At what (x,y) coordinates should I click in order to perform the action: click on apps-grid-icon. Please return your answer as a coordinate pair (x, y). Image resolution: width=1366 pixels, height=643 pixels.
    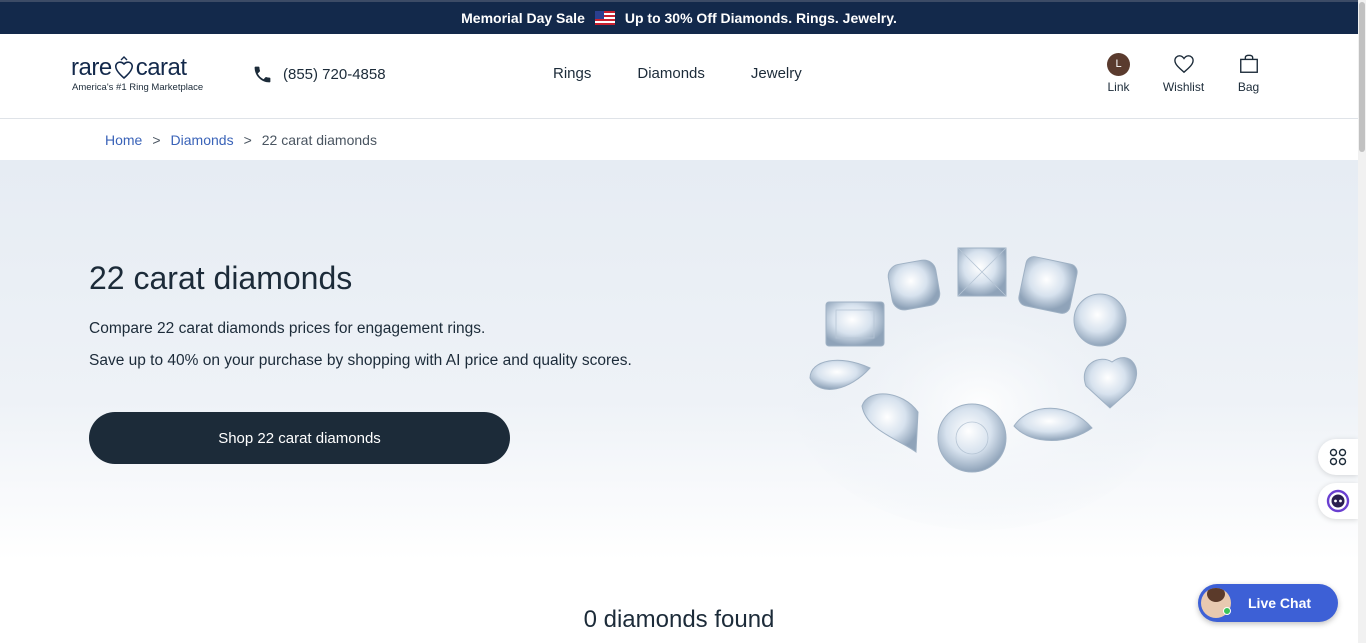
    Looking at the image, I should click on (1338, 457).